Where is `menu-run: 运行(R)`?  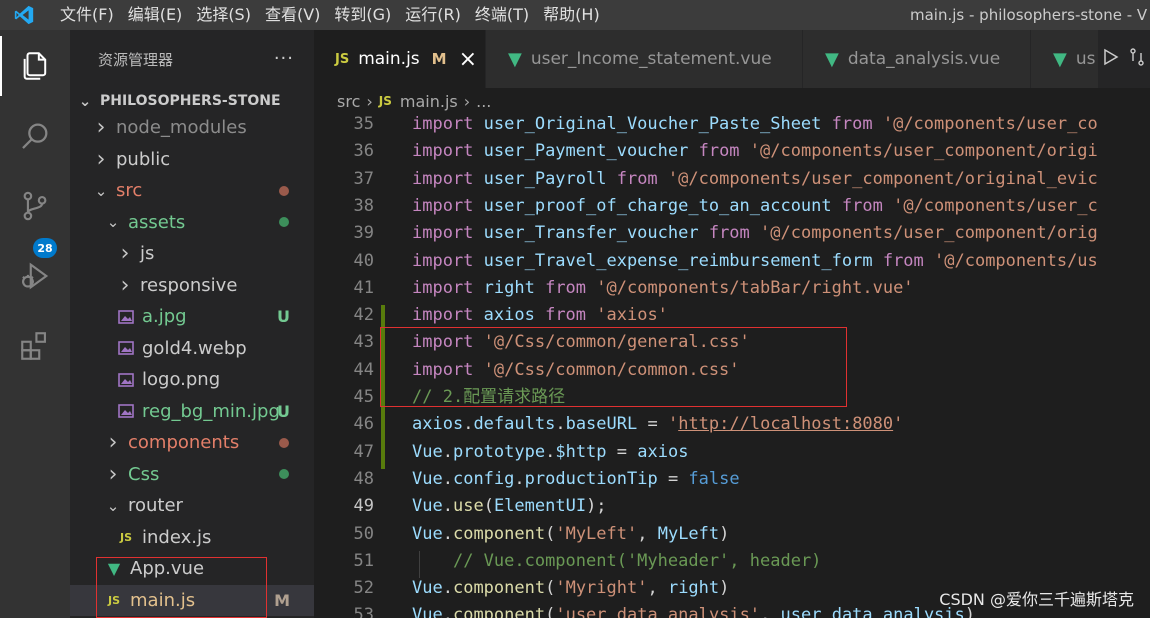
menu-run: 运行(R) is located at coordinates (433, 15).